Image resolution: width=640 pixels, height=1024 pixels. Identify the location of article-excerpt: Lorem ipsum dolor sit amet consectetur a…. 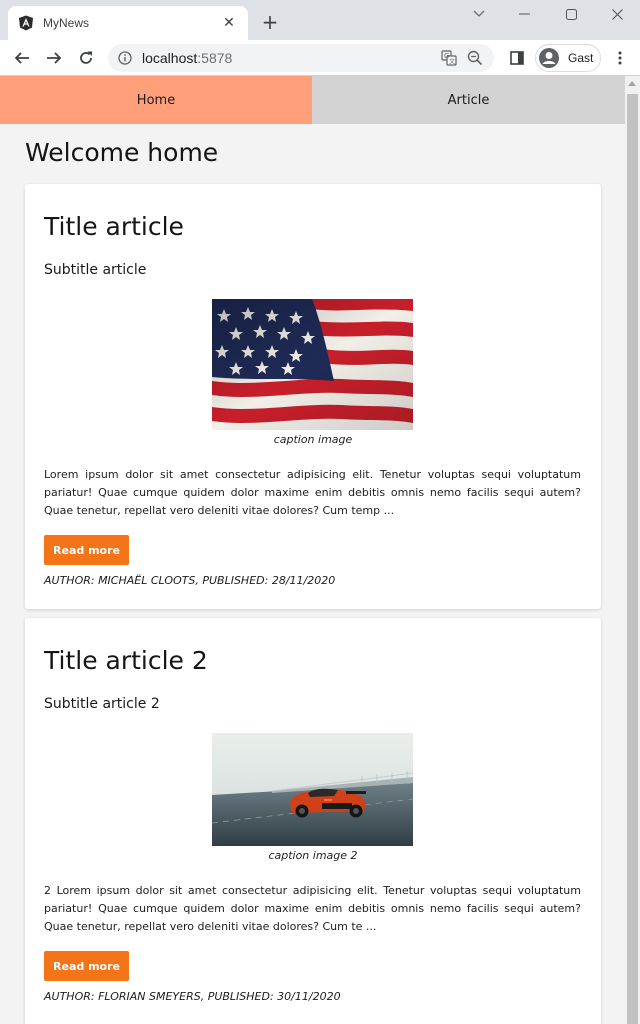
(312, 492).